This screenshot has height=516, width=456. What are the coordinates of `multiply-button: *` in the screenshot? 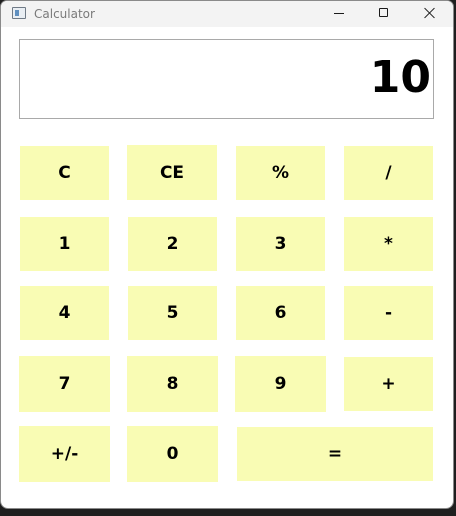 It's located at (388, 244).